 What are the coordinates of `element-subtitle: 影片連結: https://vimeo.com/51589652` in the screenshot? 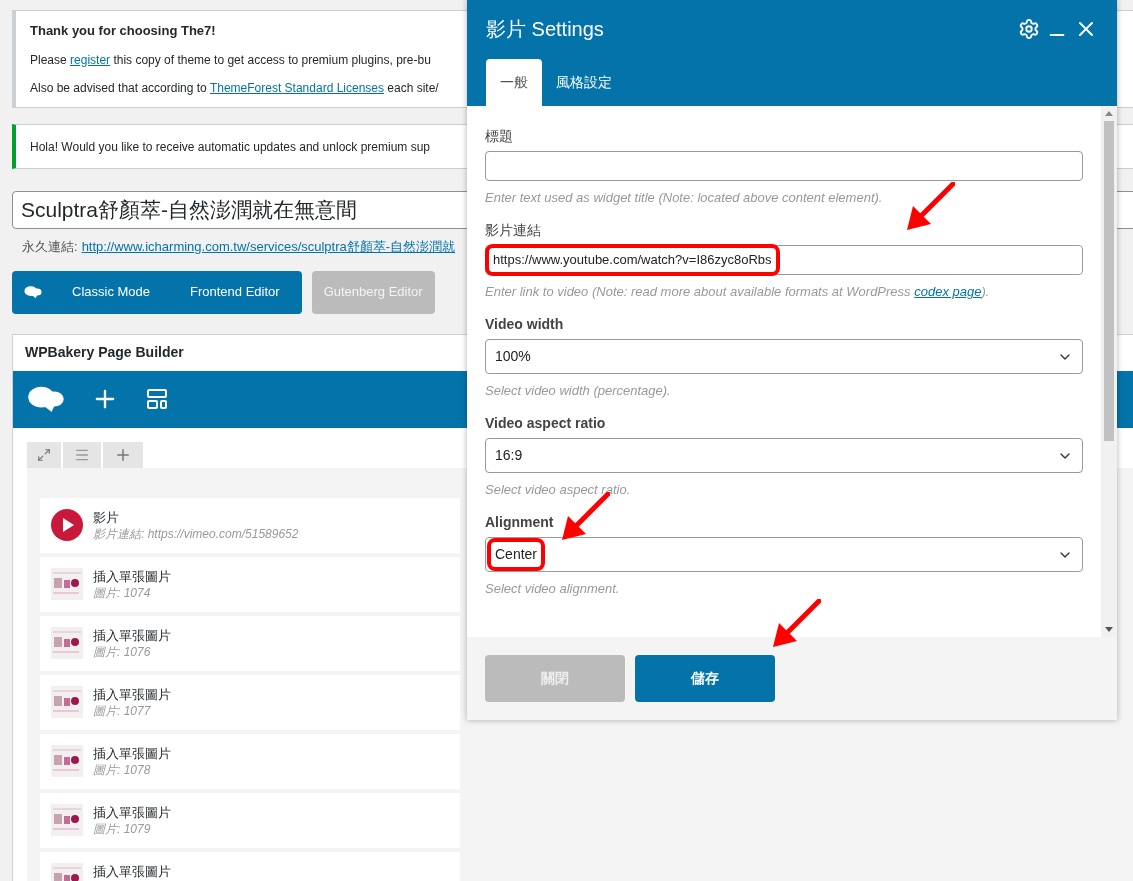 It's located at (196, 534).